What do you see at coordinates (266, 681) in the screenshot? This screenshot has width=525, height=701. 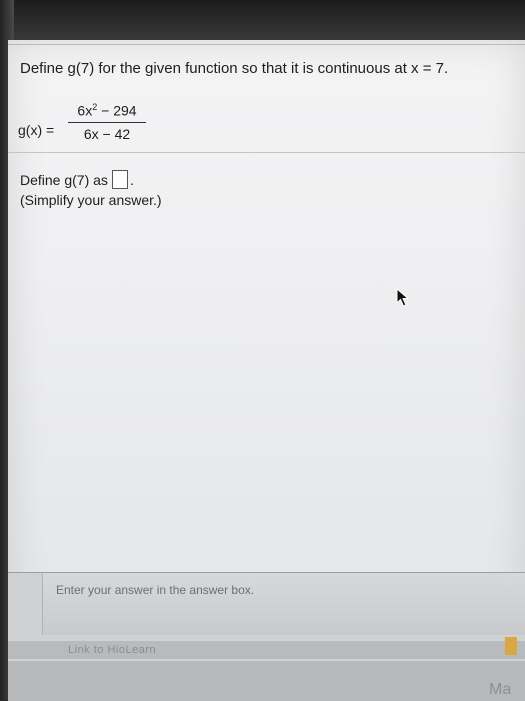 I see `lower-strip` at bounding box center [266, 681].